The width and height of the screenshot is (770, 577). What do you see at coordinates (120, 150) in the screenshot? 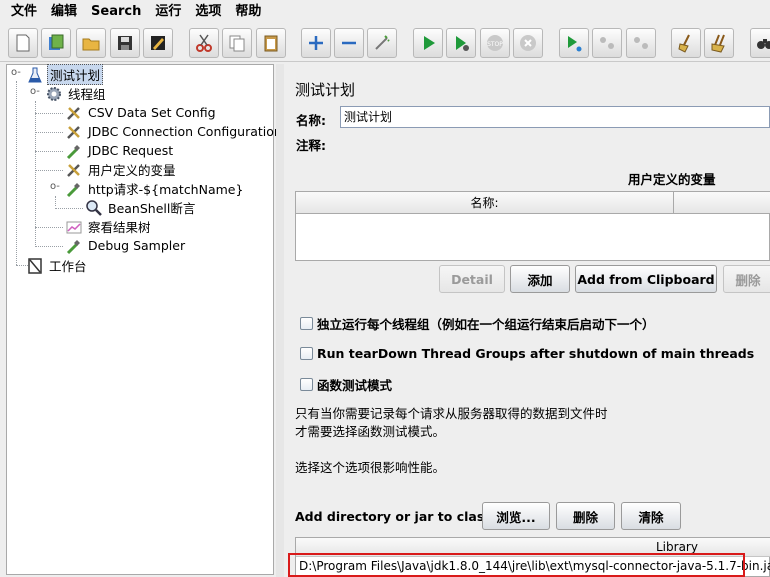
I see `tree-node-jdbc-request: JDBC Request` at bounding box center [120, 150].